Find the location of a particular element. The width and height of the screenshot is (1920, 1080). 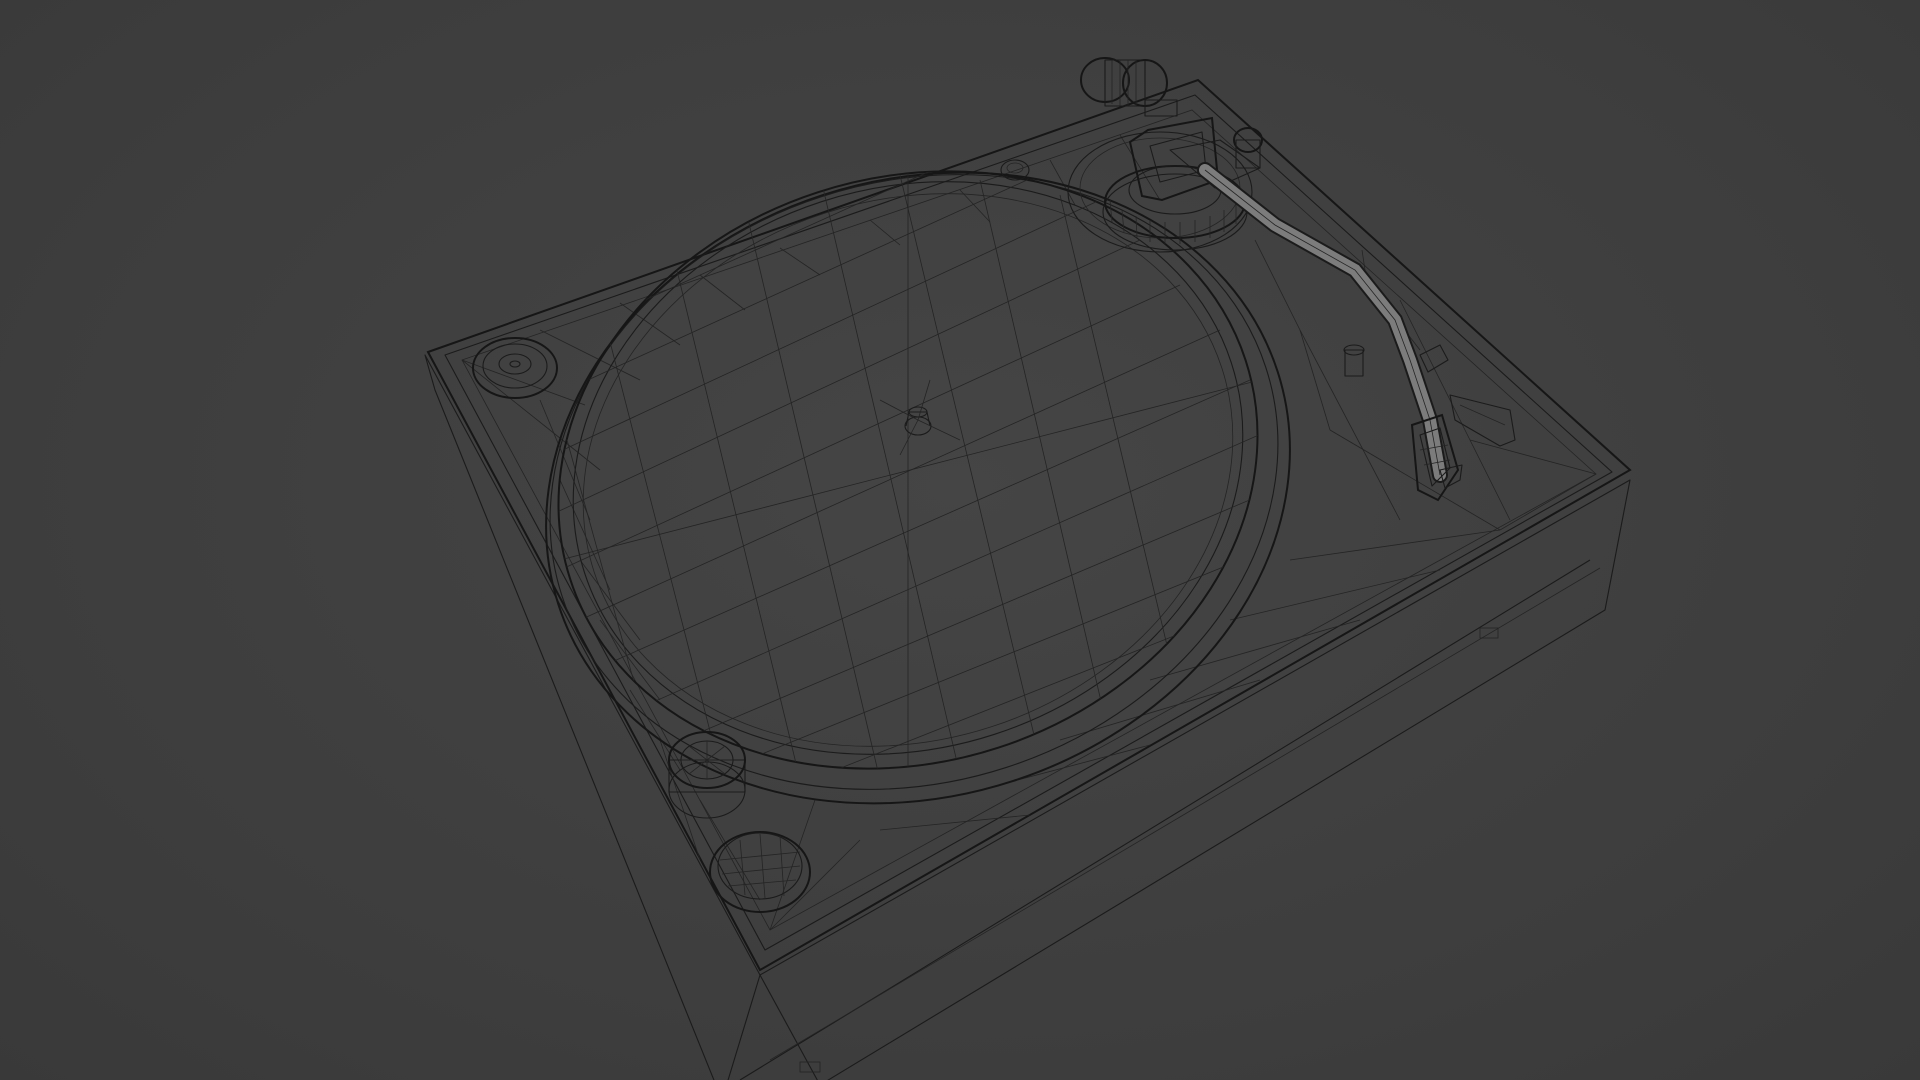

counterweight is located at coordinates (1129, 87).